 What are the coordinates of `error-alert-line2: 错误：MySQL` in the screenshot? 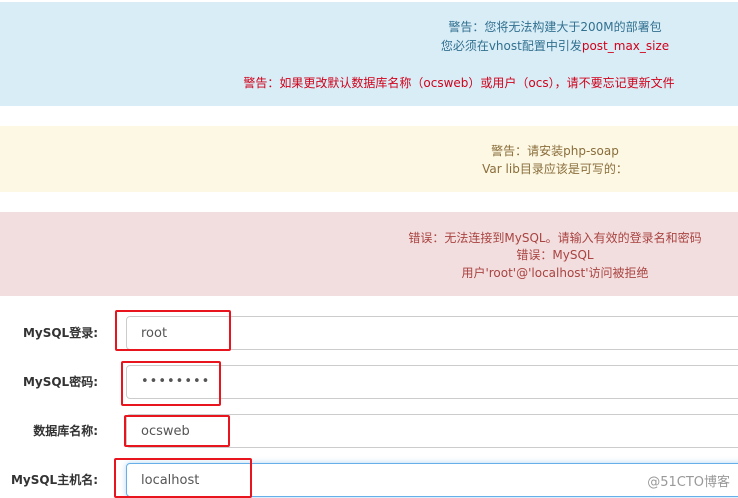 It's located at (555, 255).